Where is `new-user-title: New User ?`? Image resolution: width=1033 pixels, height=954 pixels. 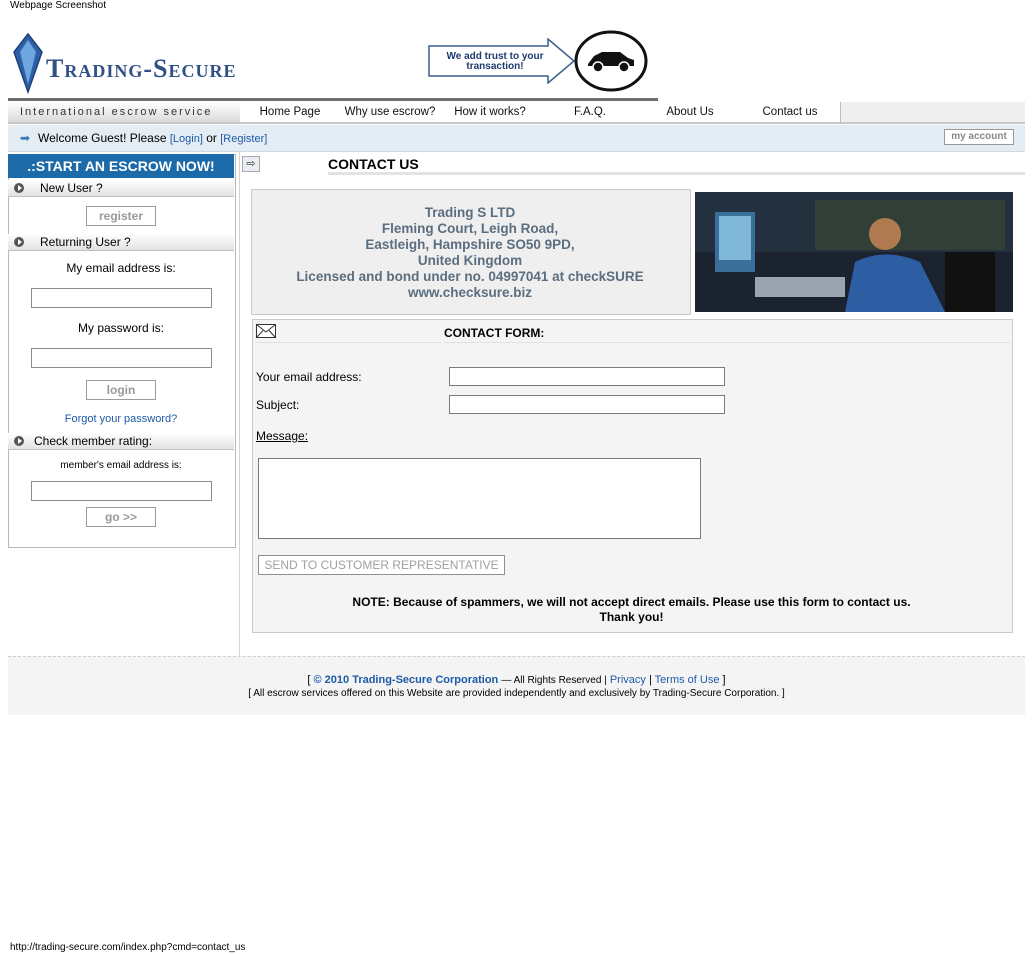 new-user-title: New User ? is located at coordinates (71, 188).